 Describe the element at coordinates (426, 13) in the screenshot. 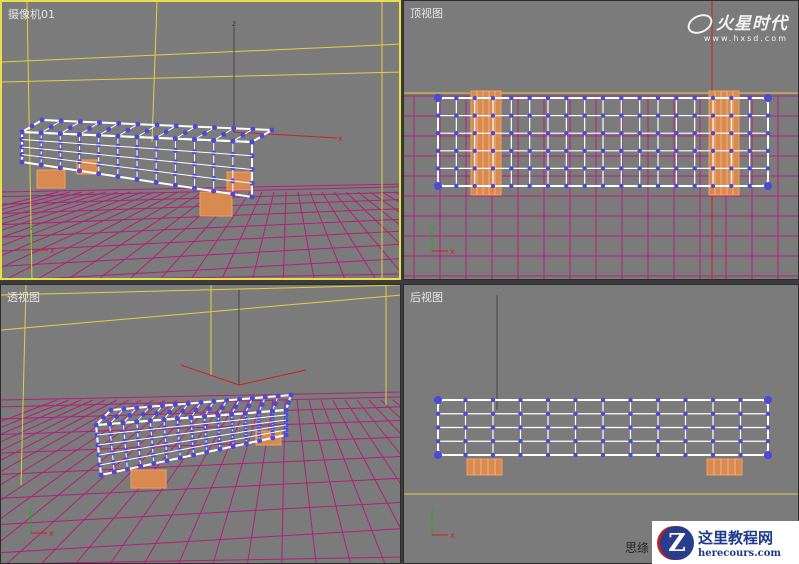

I see `viewport-label: 顶视图` at that location.